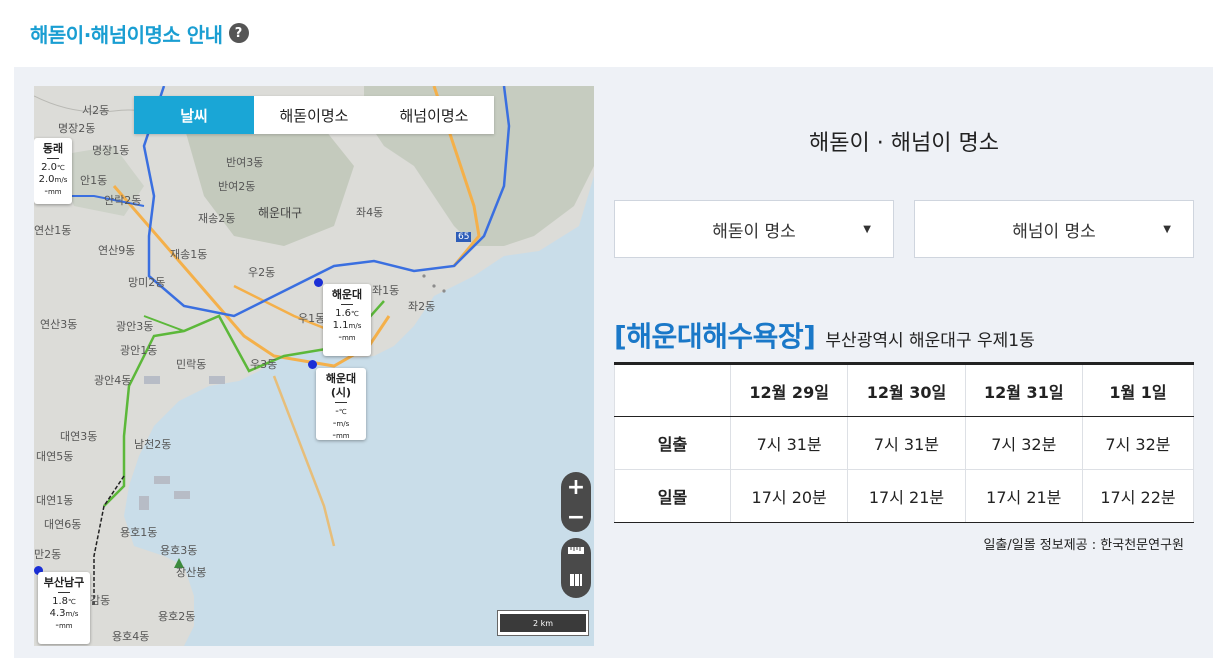  I want to click on date-header: 1월 1일, so click(1138, 390).